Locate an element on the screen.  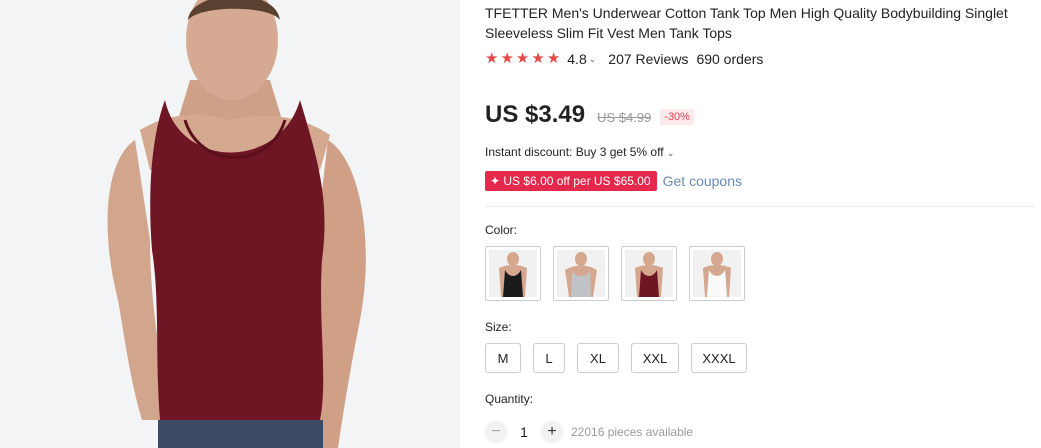
rating-row: ★ ★ ★ ★ ★ 4.8 ⌄ 207 Reviews 690 orders is located at coordinates (624, 59).